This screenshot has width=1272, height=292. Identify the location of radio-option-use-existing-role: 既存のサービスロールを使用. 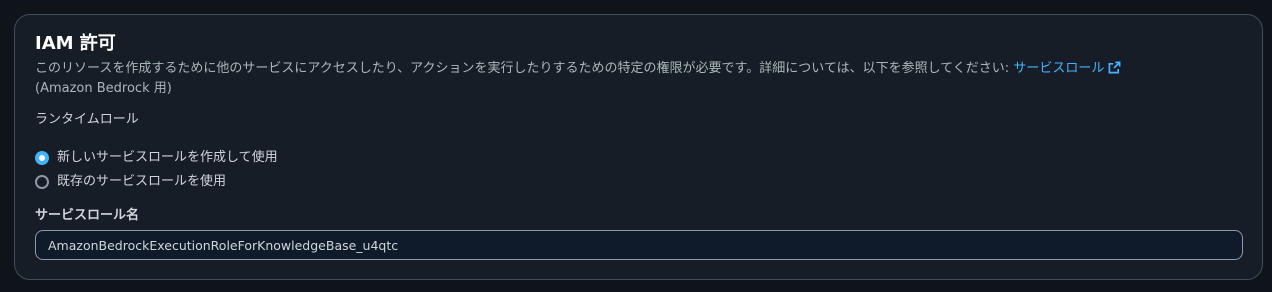
(156, 182).